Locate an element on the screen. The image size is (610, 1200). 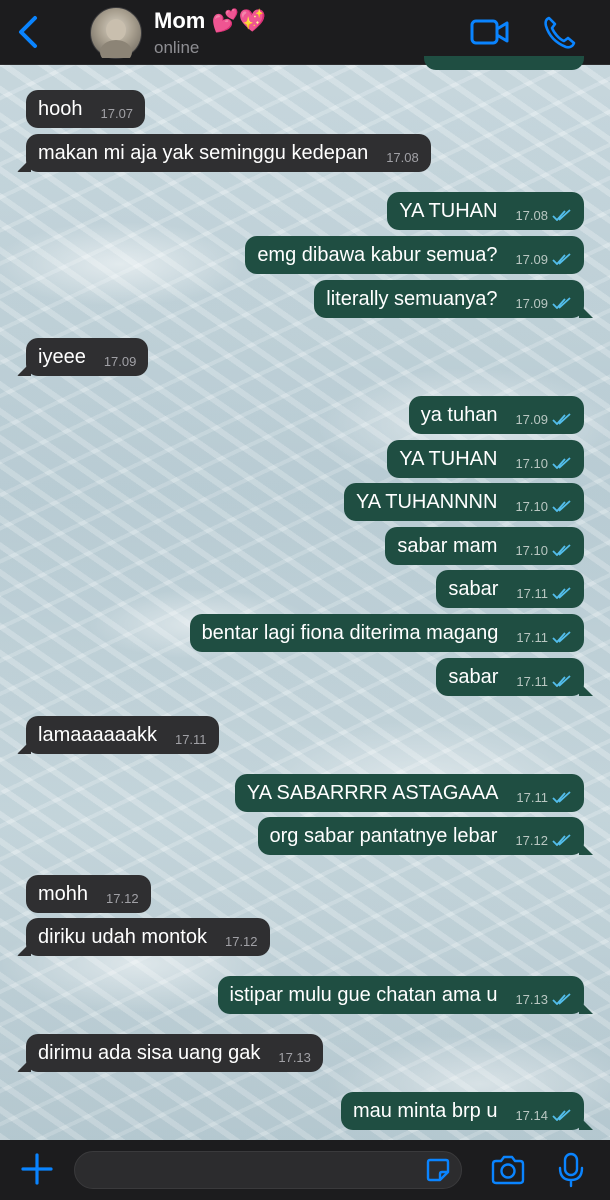
message-text: hooh is located at coordinates (60, 108).